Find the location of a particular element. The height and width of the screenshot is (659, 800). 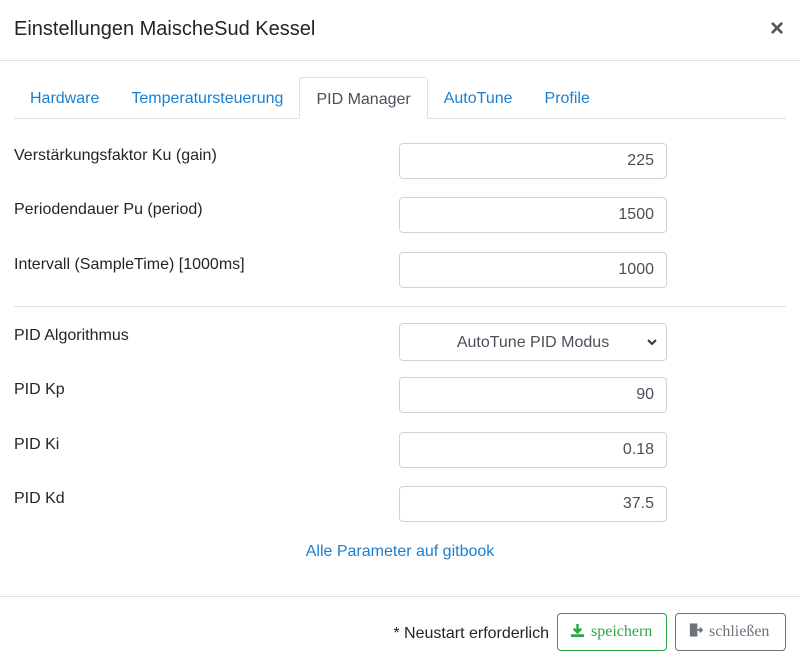

interval-row: Intervall (SampleTime) [1000ms] is located at coordinates (400, 272).